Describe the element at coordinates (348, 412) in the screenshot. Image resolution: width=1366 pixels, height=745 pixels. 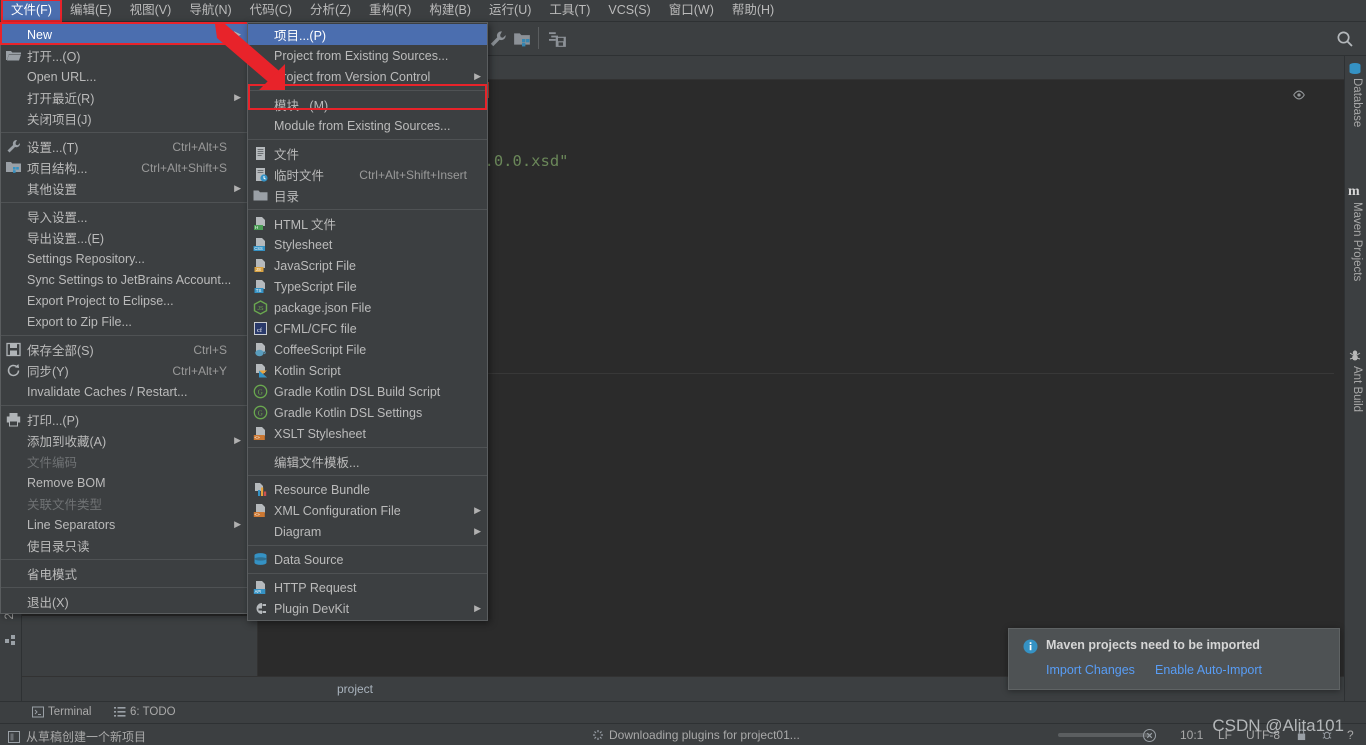
I see `new-submenu-item-label: Gradle Kotlin DSL Settings` at that location.